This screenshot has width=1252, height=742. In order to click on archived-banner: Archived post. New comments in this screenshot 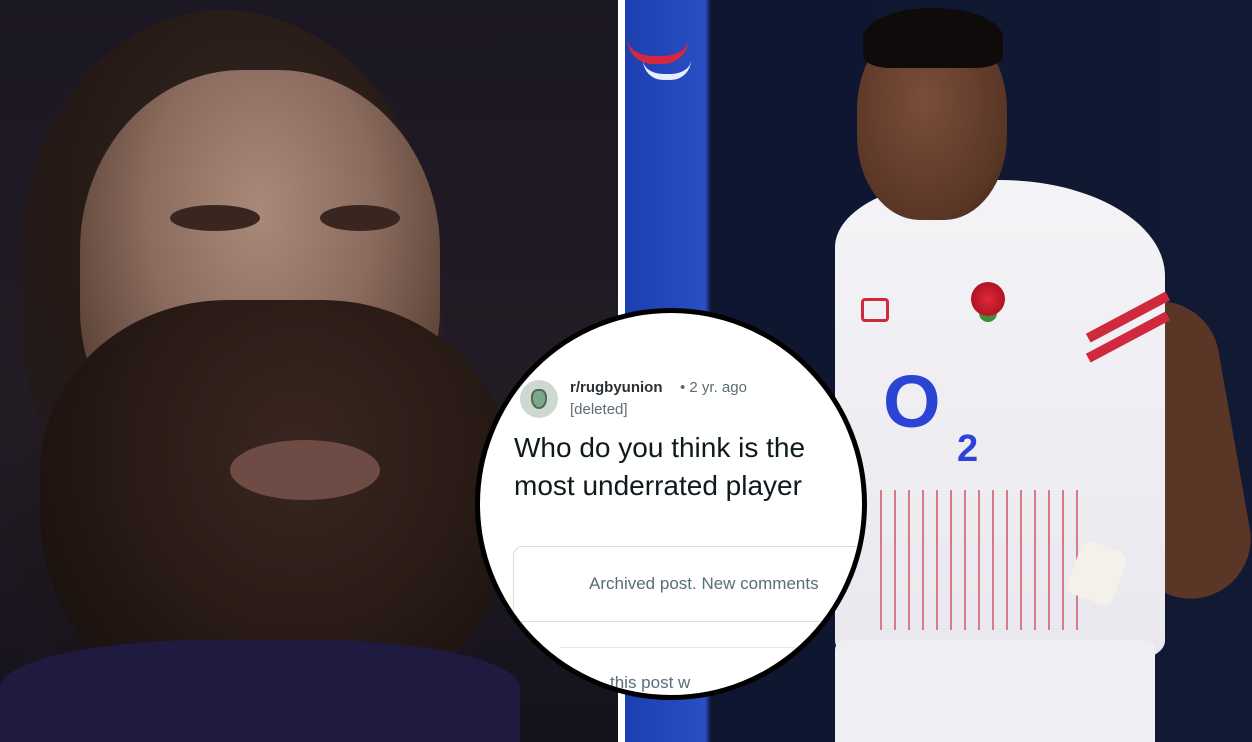, I will do `click(687, 584)`.